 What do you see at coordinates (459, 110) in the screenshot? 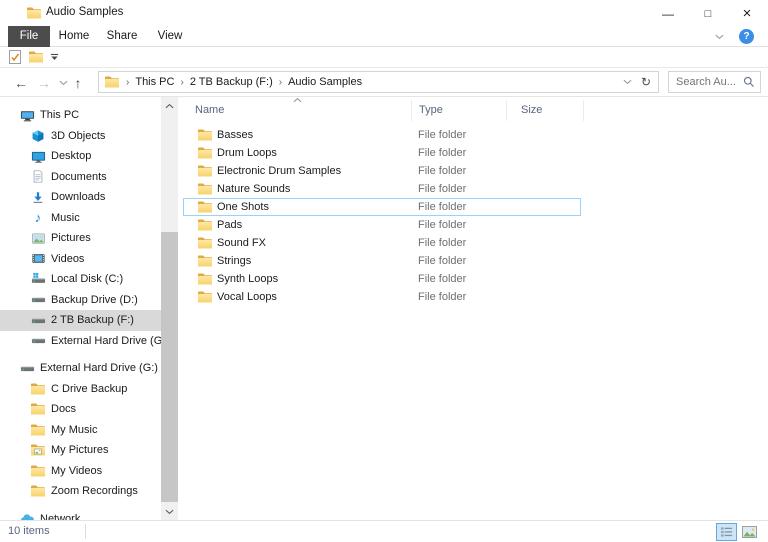
I see `column-header-type: Type` at bounding box center [459, 110].